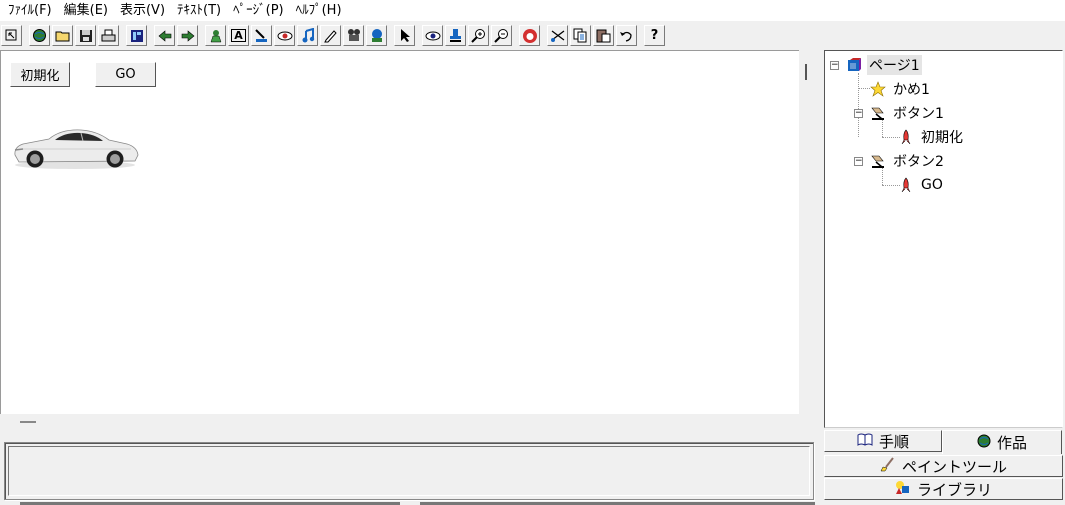 The image size is (1065, 505). Describe the element at coordinates (918, 114) in the screenshot. I see `tree-label: ボタン1` at that location.